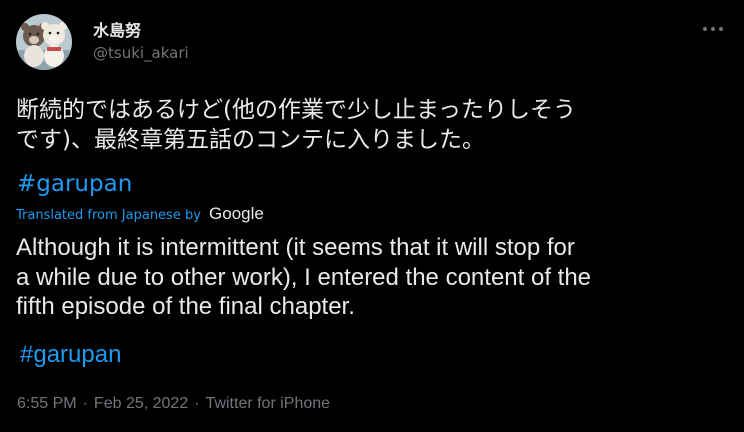 Image resolution: width=744 pixels, height=432 pixels. I want to click on translation-attribution: Translated from Japanese by Google, so click(140, 214).